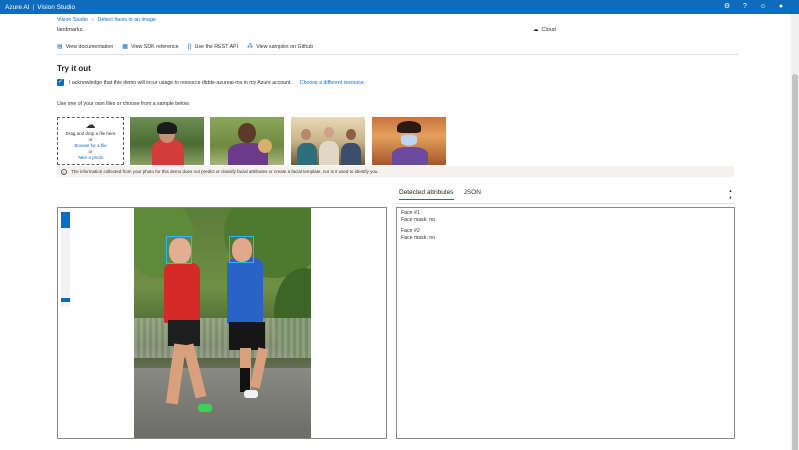 The width and height of the screenshot is (799, 450). I want to click on breadcrumb-chevron-icon: ›, so click(92, 20).